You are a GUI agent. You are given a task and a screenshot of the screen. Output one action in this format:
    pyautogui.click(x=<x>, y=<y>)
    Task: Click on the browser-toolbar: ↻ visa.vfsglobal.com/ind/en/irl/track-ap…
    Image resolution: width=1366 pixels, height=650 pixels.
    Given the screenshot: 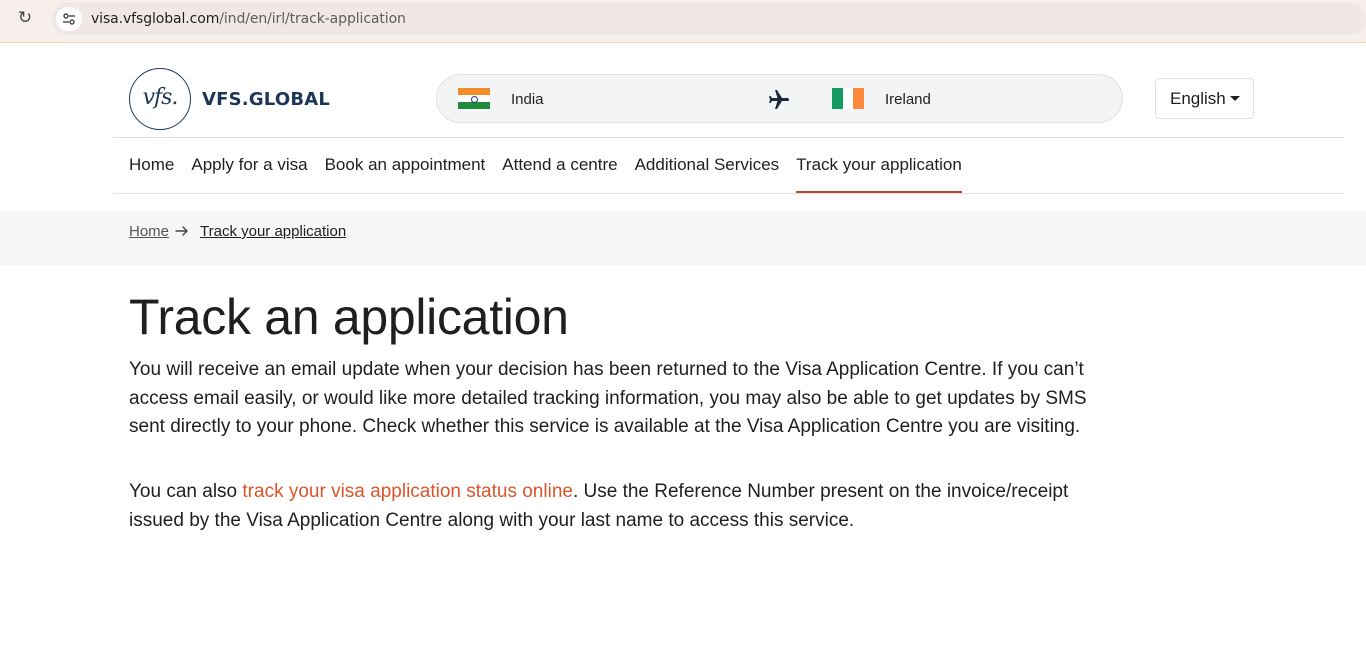 What is the action you would take?
    pyautogui.click(x=683, y=21)
    